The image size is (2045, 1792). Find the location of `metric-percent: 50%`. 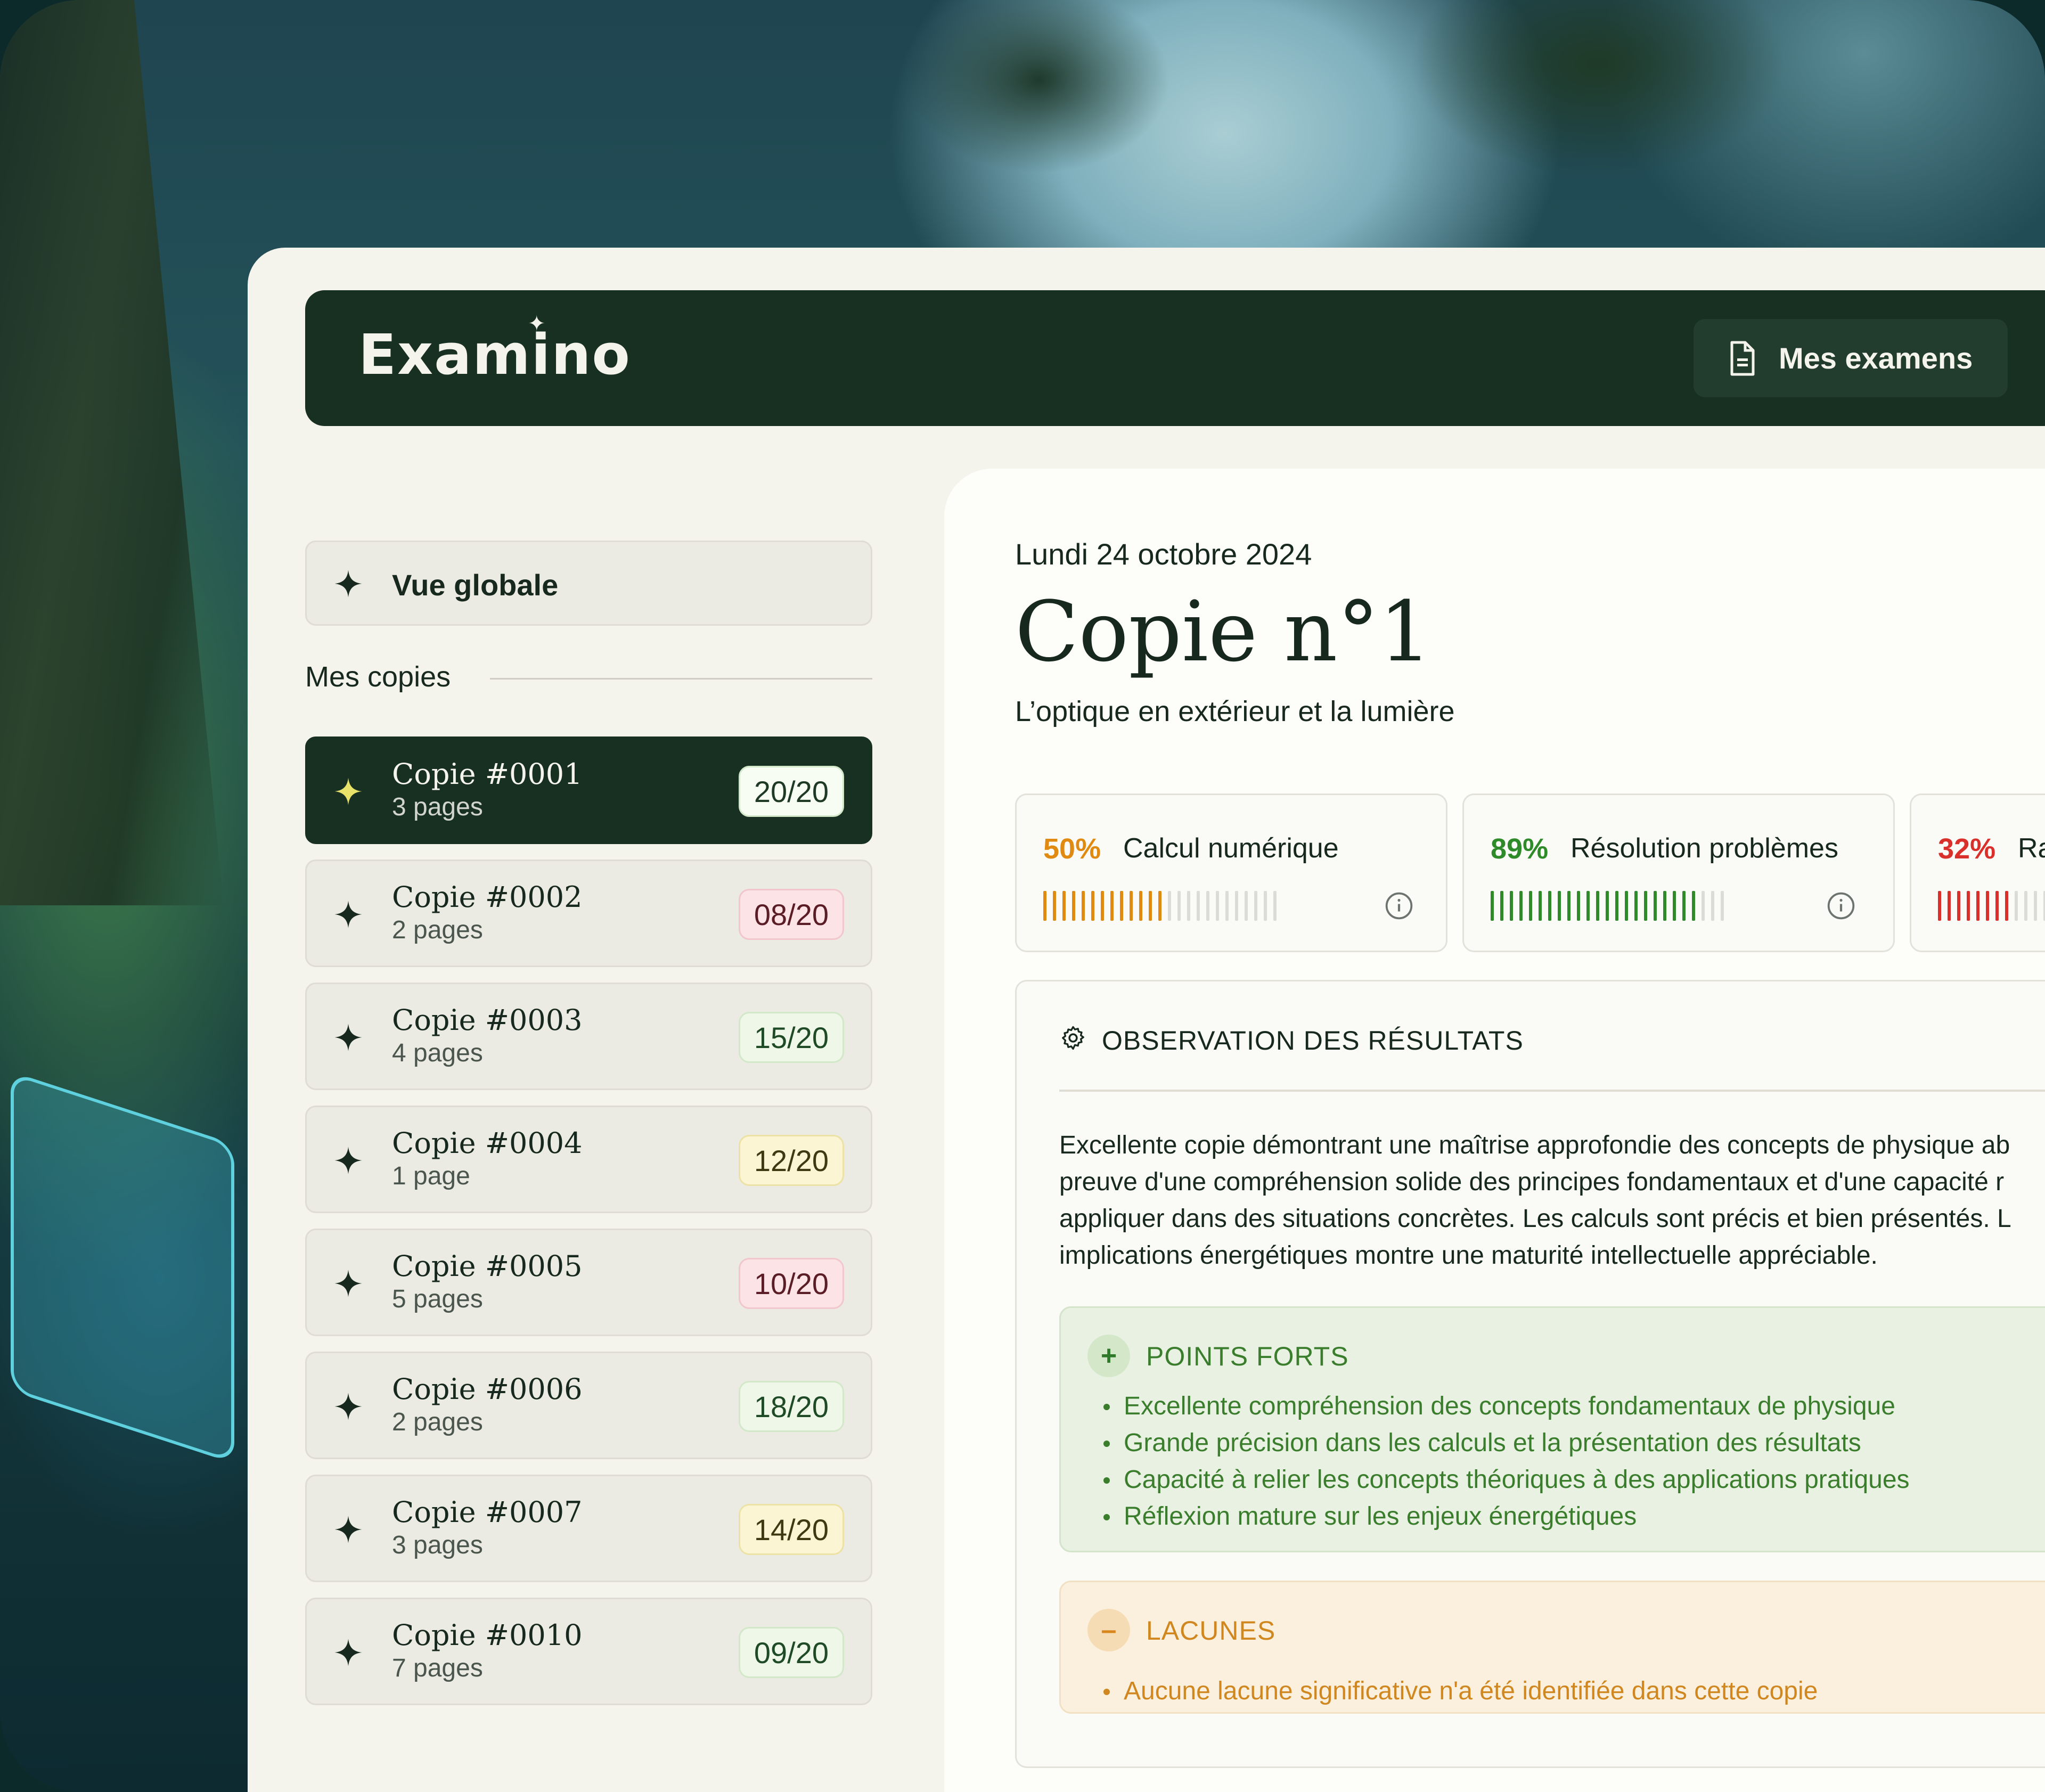

metric-percent: 50% is located at coordinates (1072, 849).